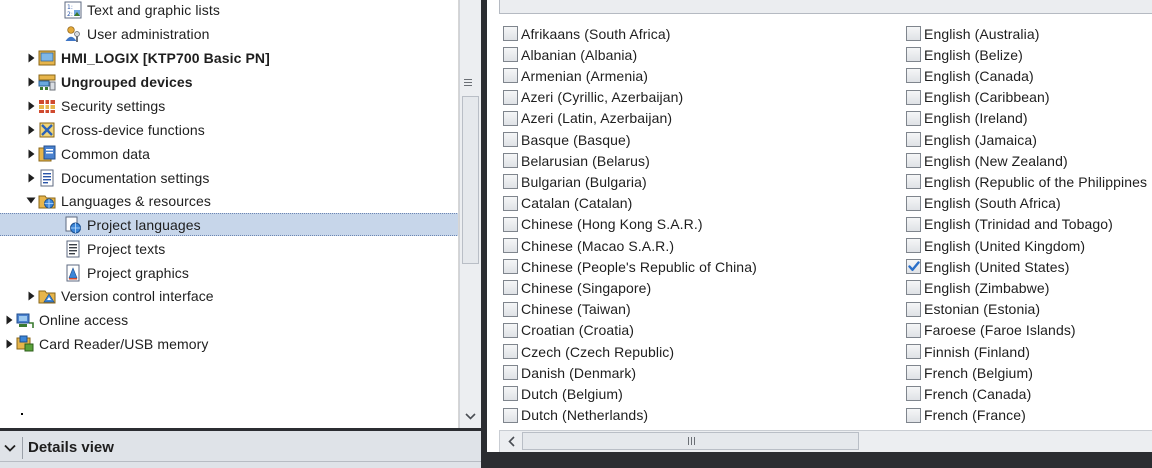 Image resolution: width=1152 pixels, height=468 pixels. I want to click on language-option: English (Canada), so click(970, 75).